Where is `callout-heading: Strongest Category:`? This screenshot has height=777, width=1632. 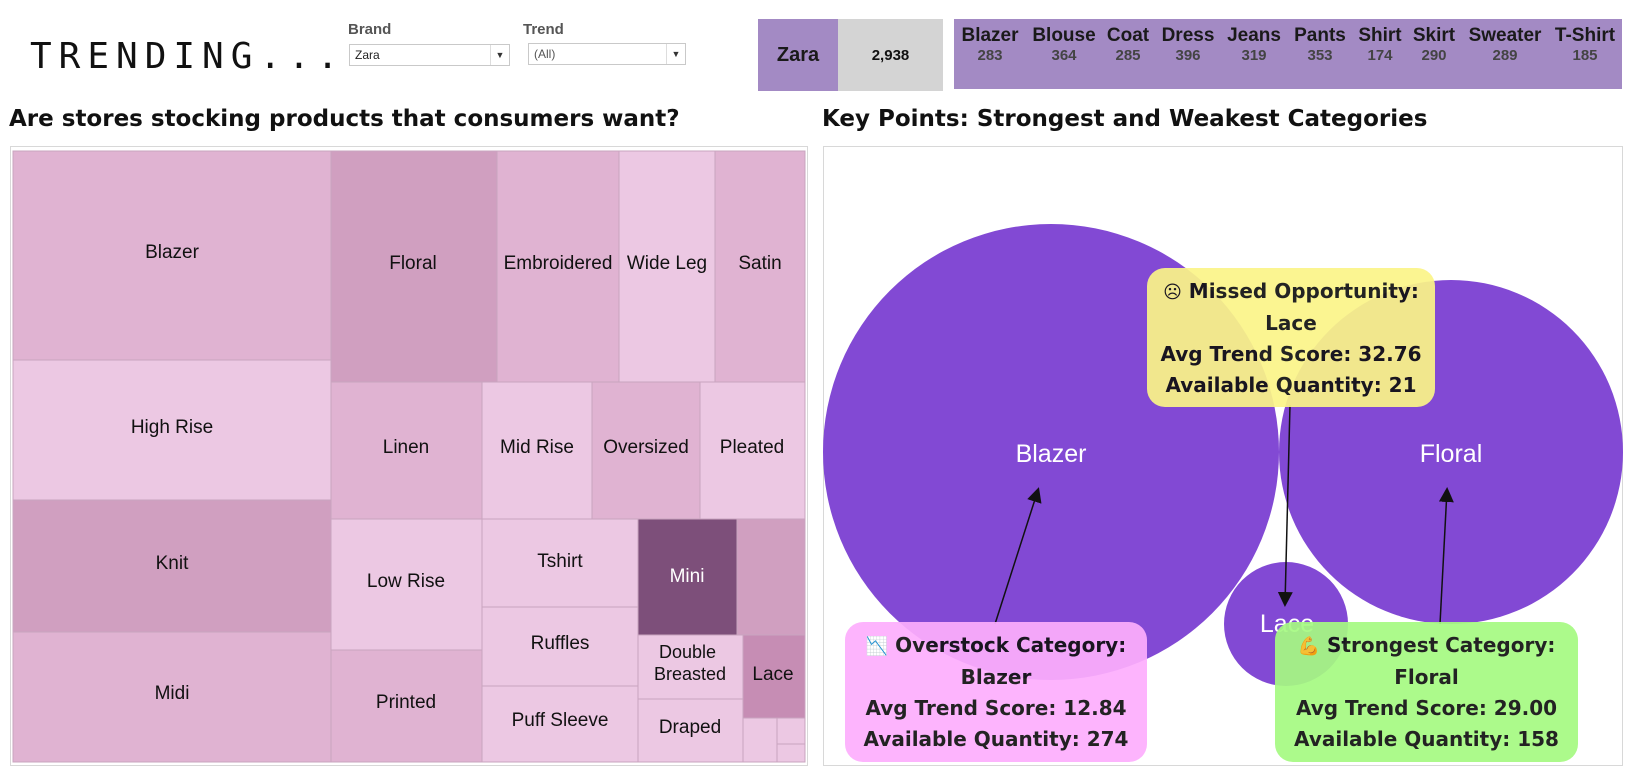 callout-heading: Strongest Category: is located at coordinates (1441, 645).